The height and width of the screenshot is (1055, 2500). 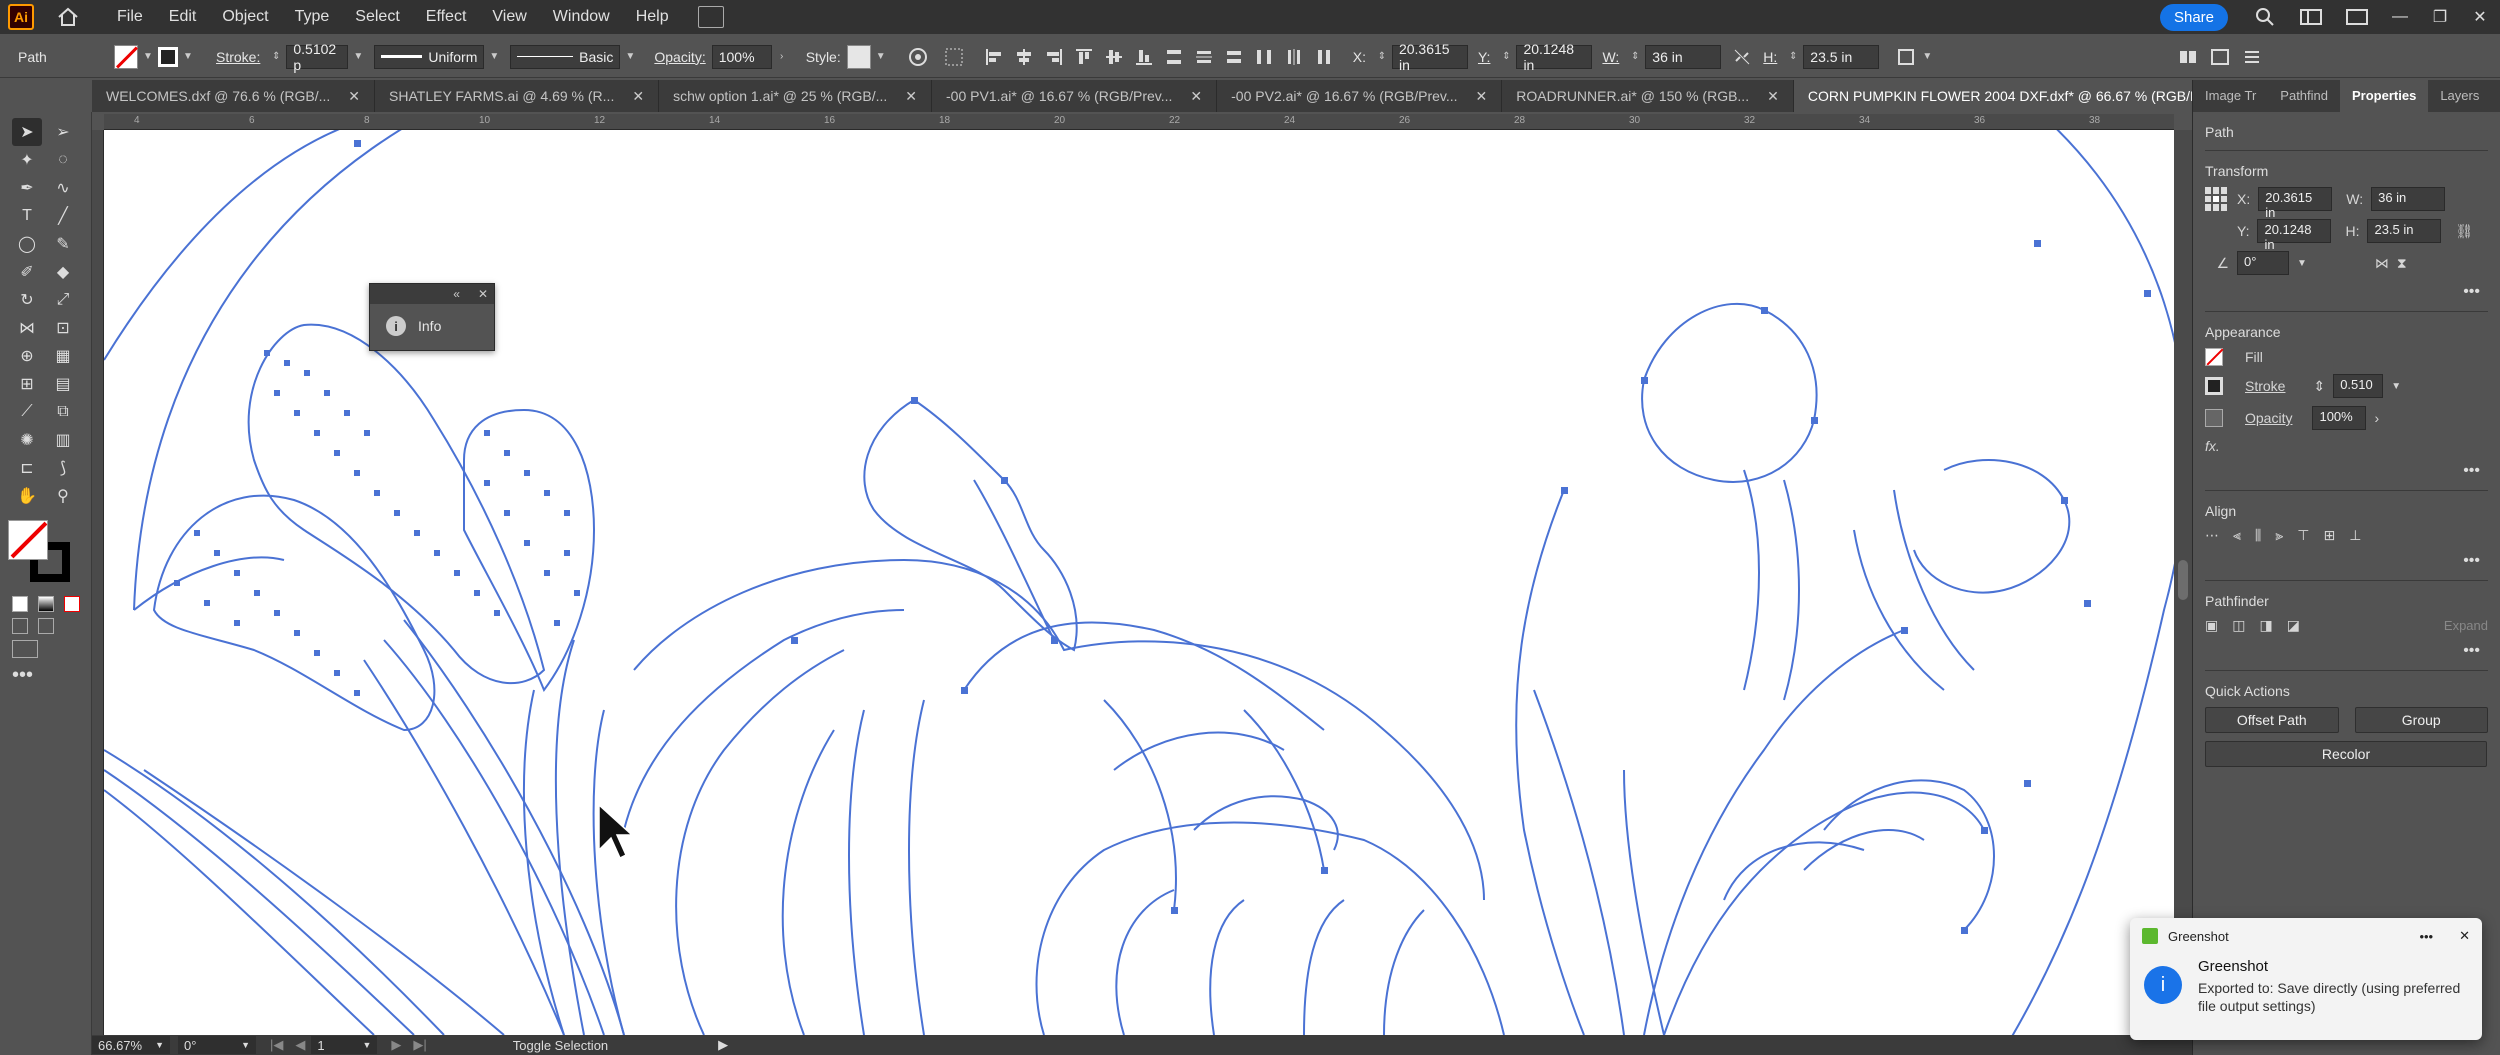 I want to click on exclude-icon: ◪, so click(x=2293, y=625).